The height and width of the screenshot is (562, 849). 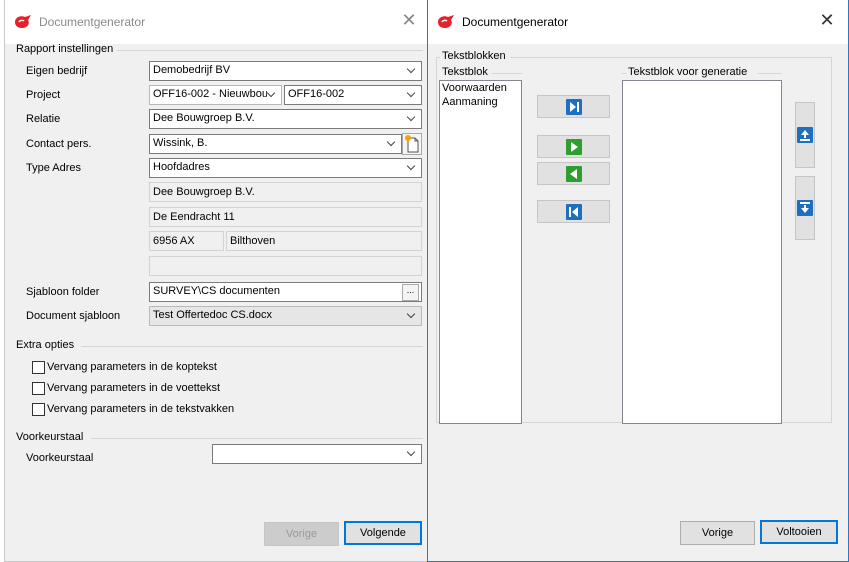 What do you see at coordinates (213, 315) in the screenshot?
I see `doc-template-value: Test Offertedoc CS.docx` at bounding box center [213, 315].